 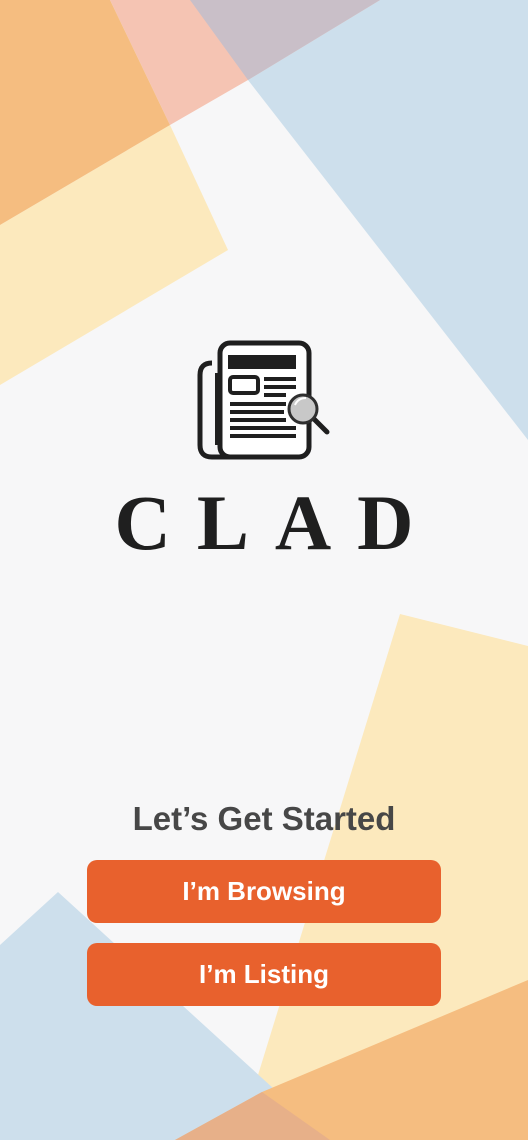 I want to click on welcome-heading: Let’s Get Started, so click(x=264, y=818).